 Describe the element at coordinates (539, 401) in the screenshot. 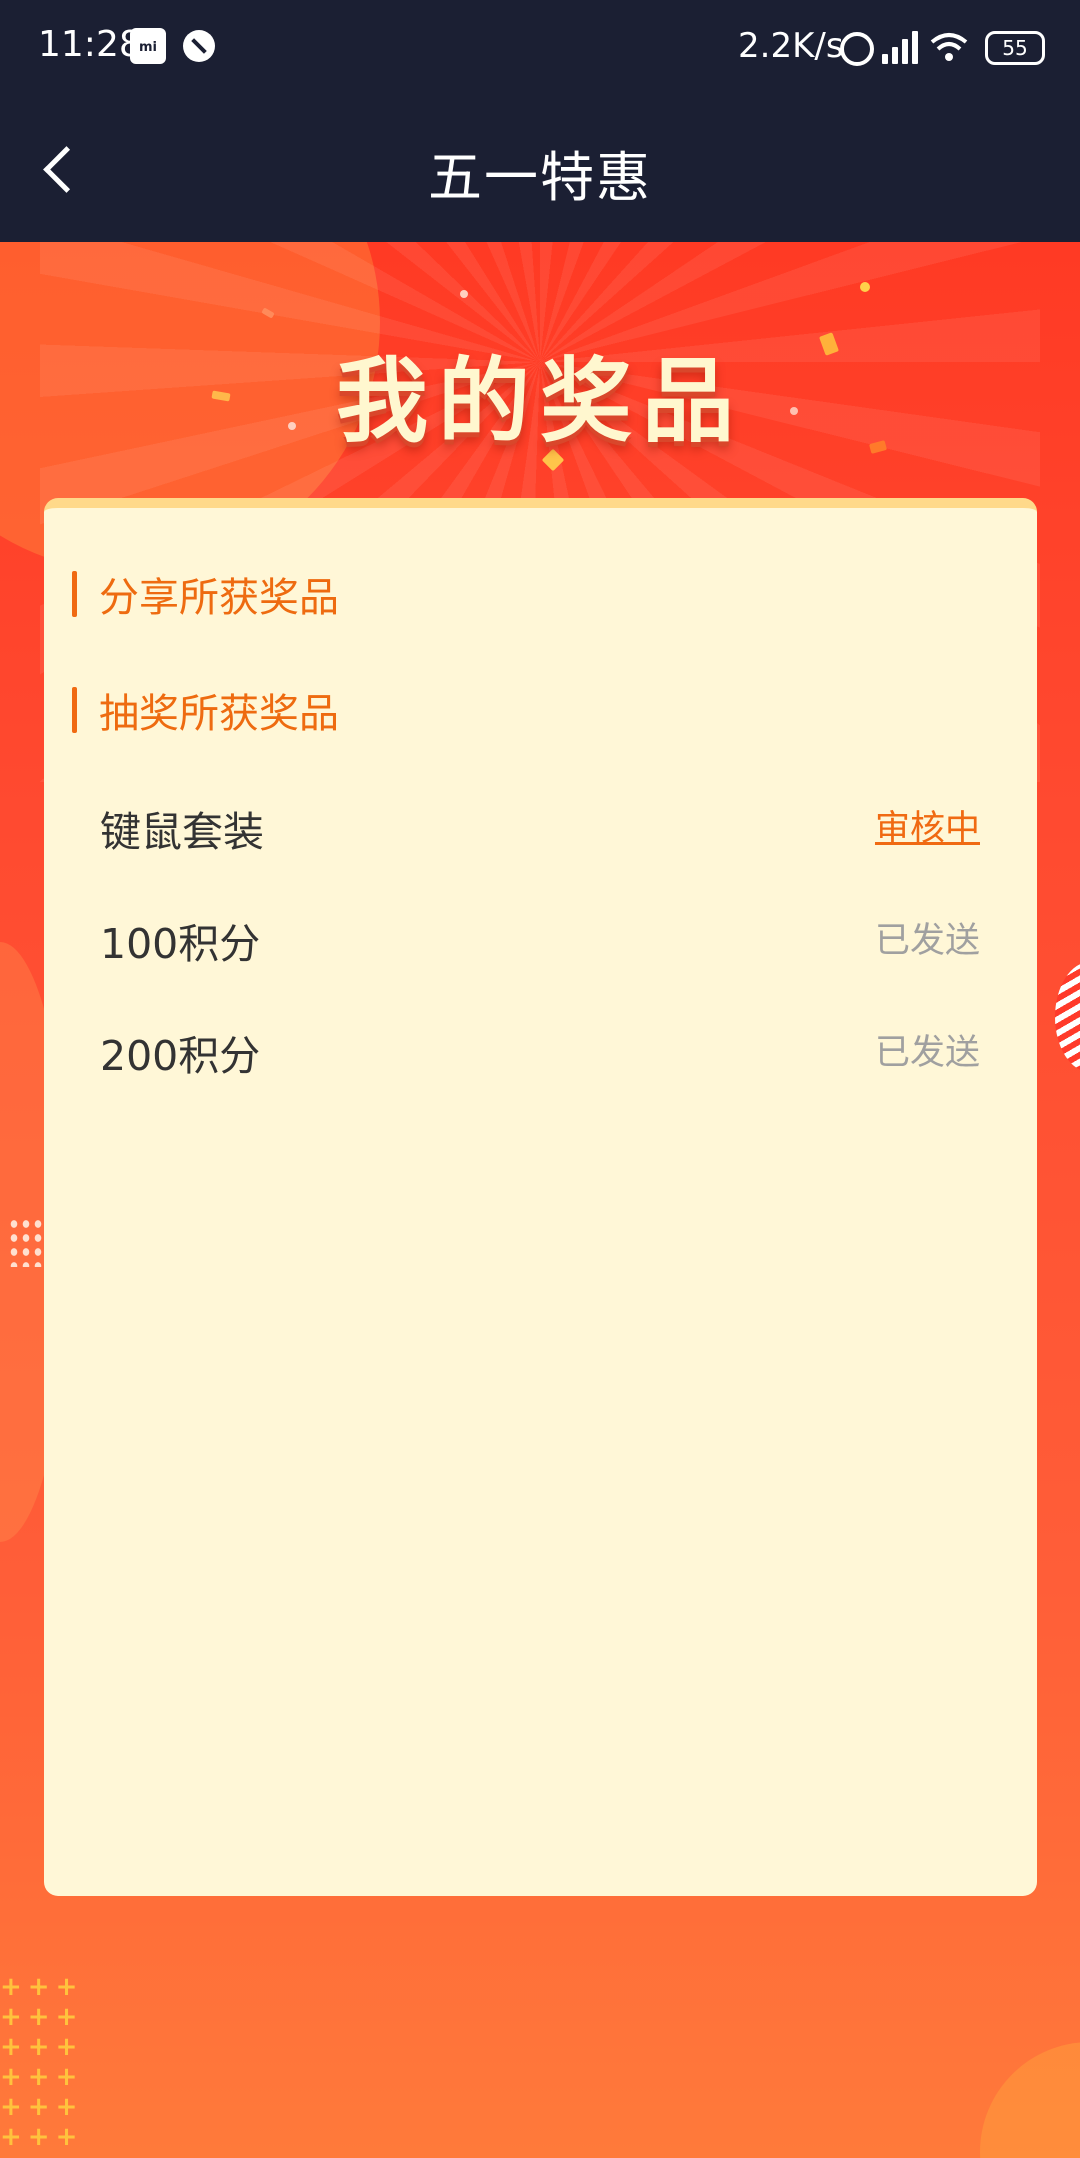

I see `banner-title: 我的奖品` at that location.